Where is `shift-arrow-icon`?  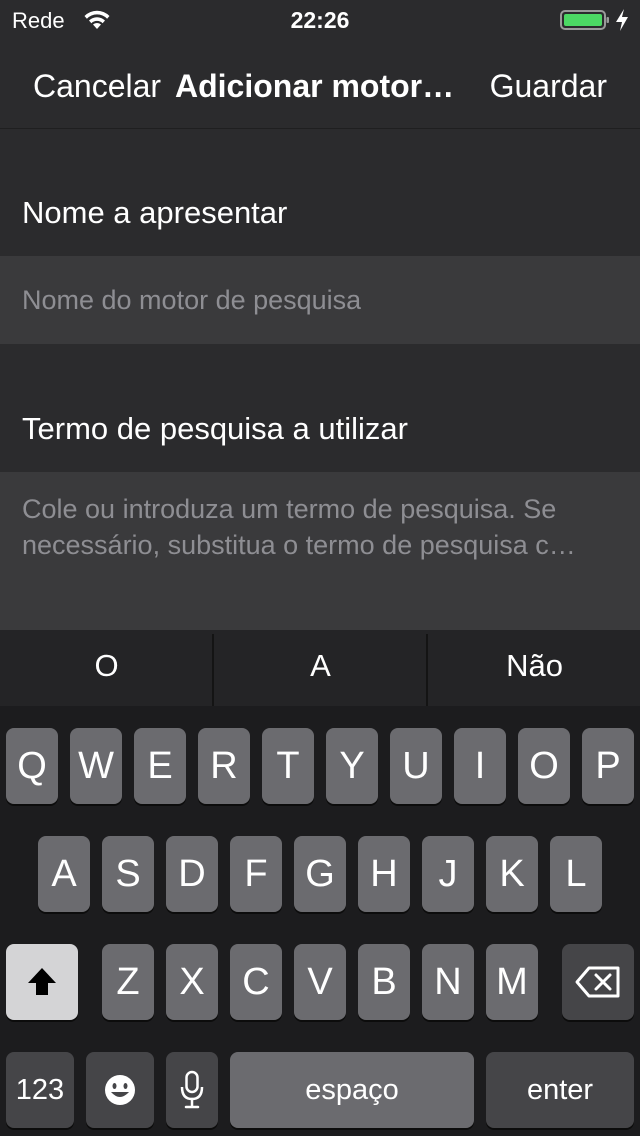 shift-arrow-icon is located at coordinates (42, 981).